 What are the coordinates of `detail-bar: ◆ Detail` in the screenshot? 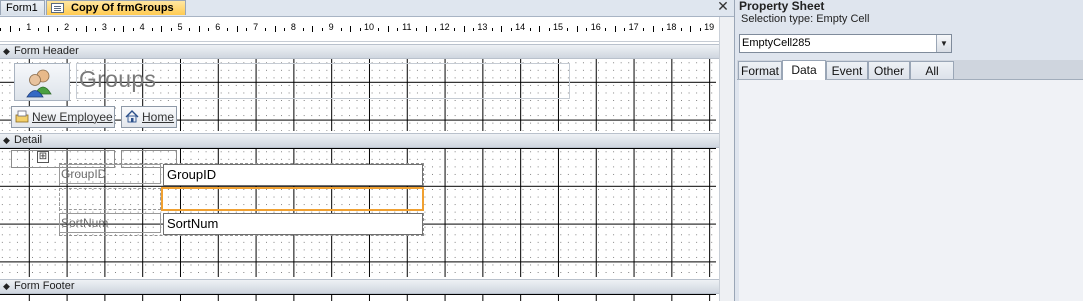 It's located at (359, 140).